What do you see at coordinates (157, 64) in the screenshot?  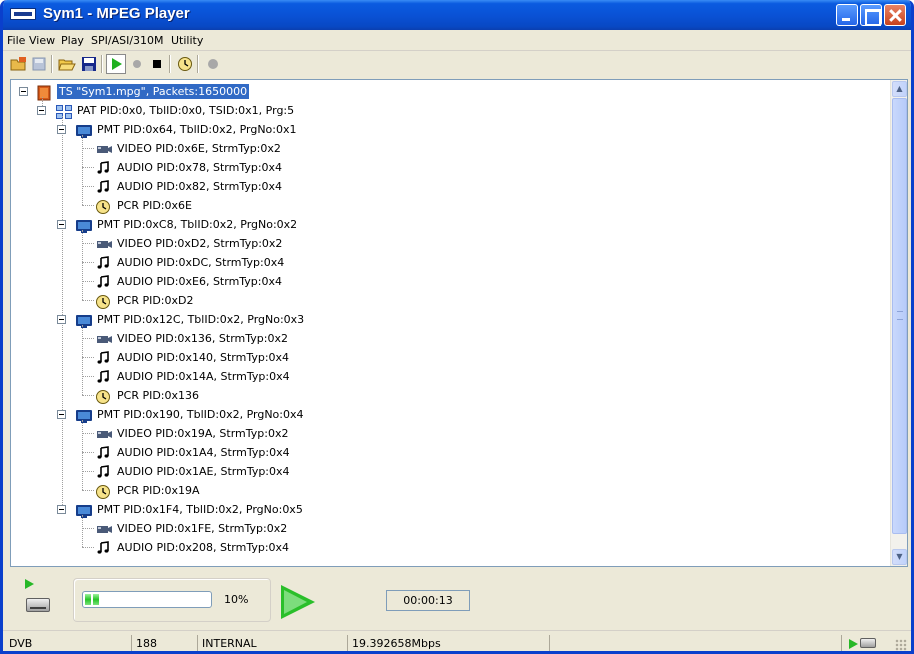 I see `stop-icon` at bounding box center [157, 64].